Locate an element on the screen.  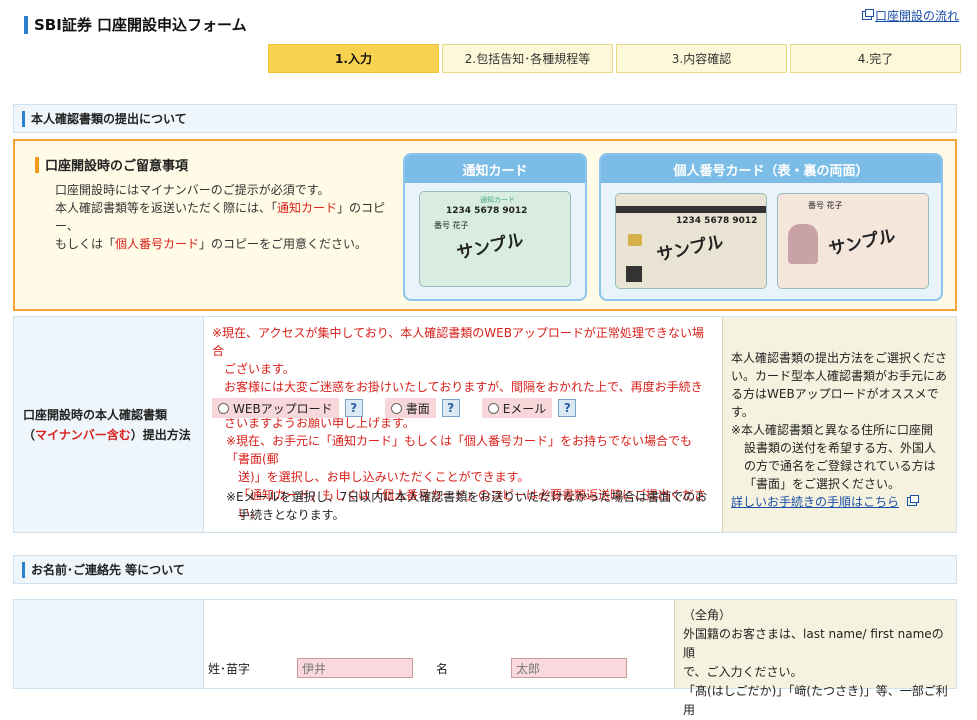
option-email: Eメール is located at coordinates (517, 408).